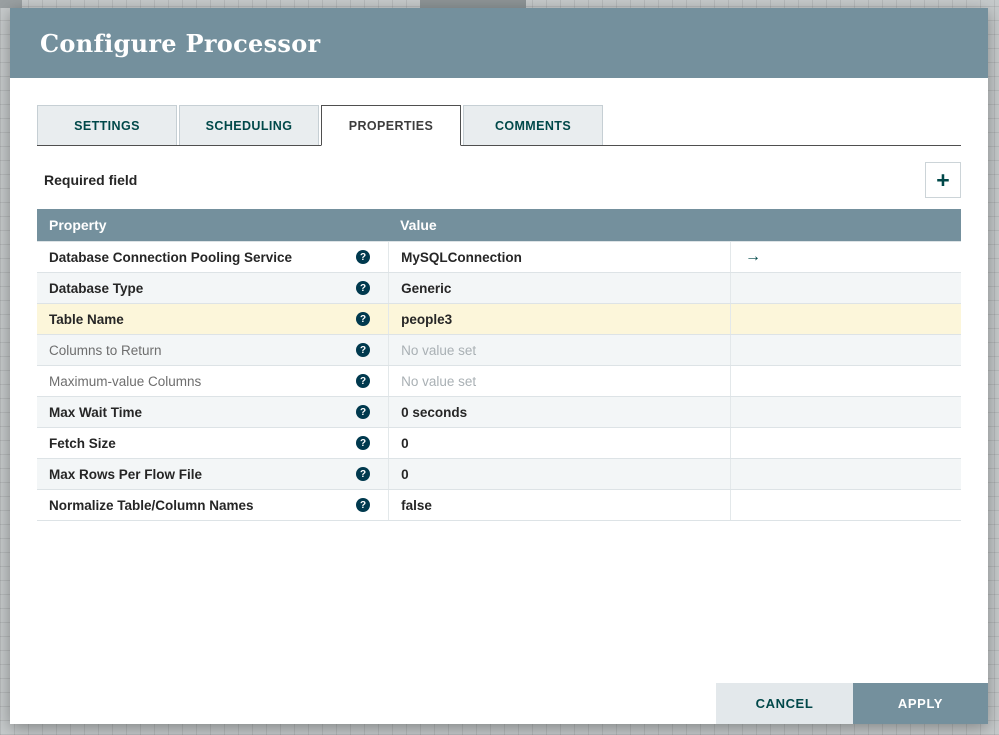 Image resolution: width=999 pixels, height=735 pixels. Describe the element at coordinates (920, 703) in the screenshot. I see `apply-button: APPLY` at that location.